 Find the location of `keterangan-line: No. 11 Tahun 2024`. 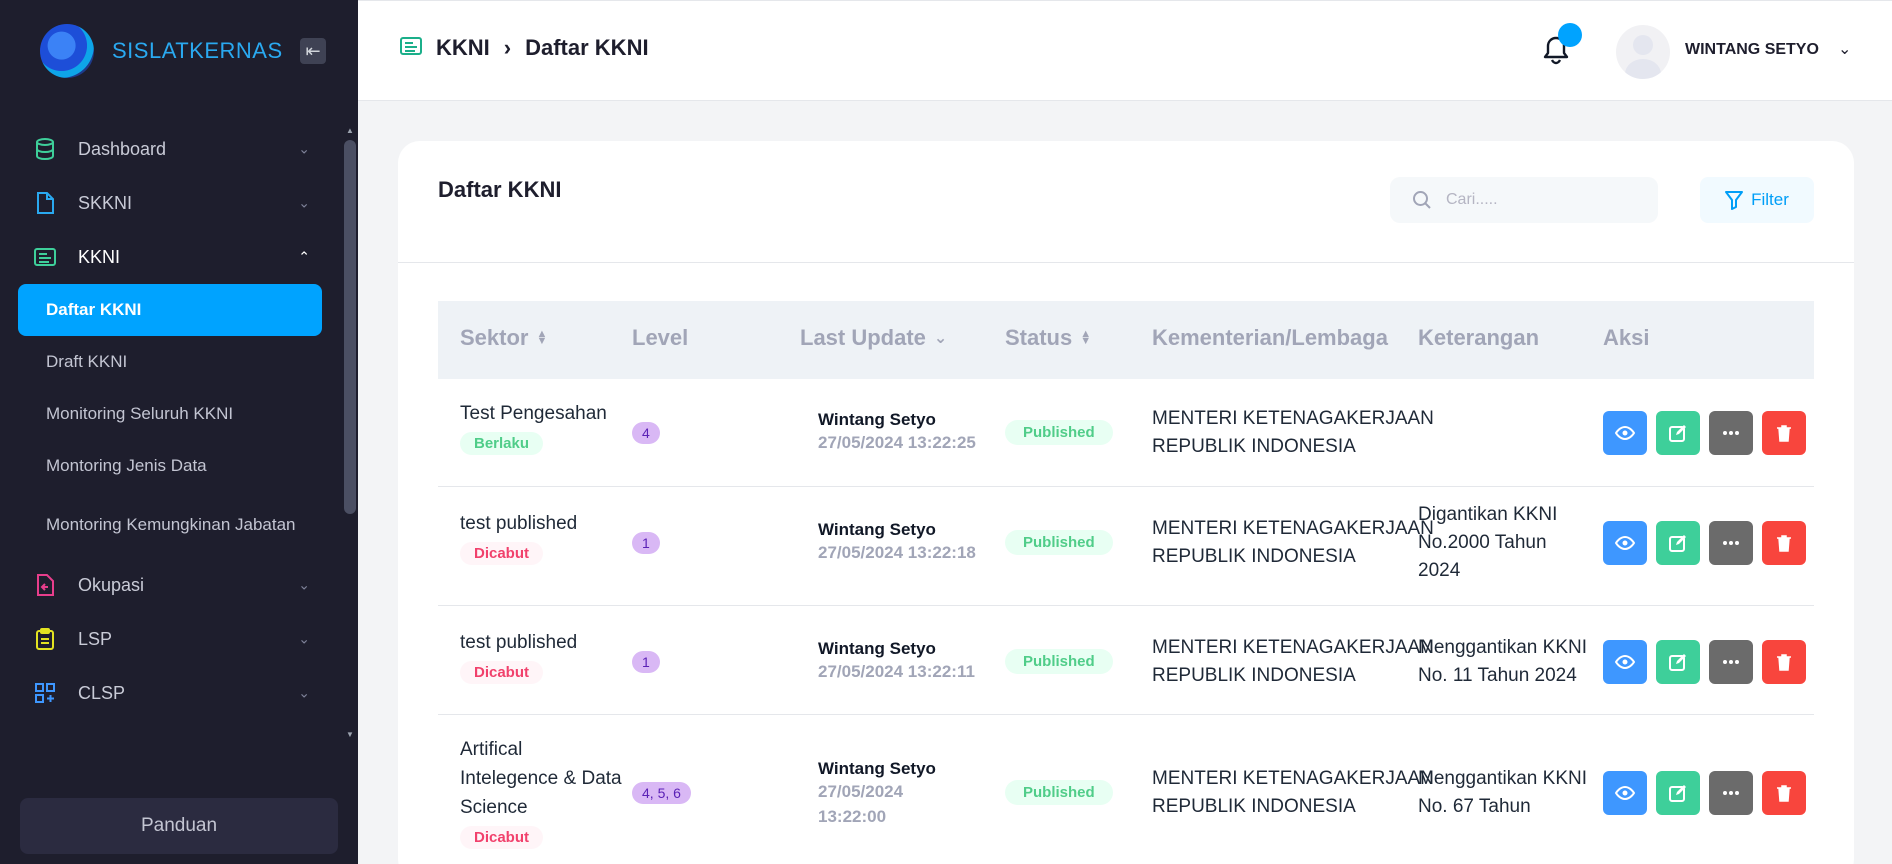

keterangan-line: No. 11 Tahun 2024 is located at coordinates (1497, 675).